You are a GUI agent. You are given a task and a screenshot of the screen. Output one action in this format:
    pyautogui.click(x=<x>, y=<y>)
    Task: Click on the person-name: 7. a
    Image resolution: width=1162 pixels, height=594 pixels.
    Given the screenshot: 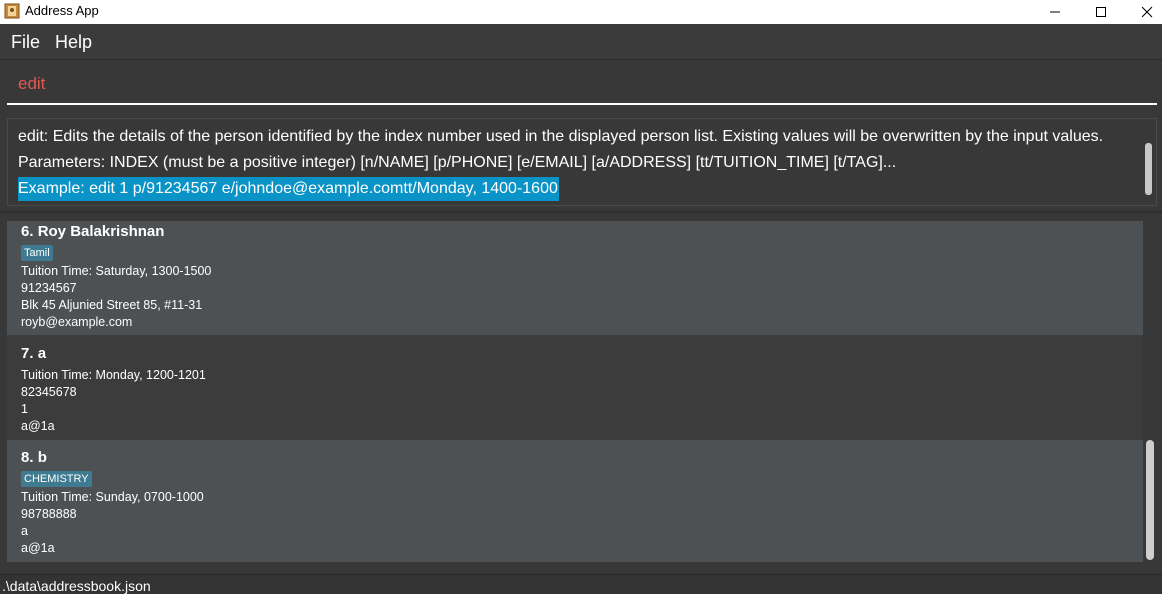 What is the action you would take?
    pyautogui.click(x=34, y=353)
    